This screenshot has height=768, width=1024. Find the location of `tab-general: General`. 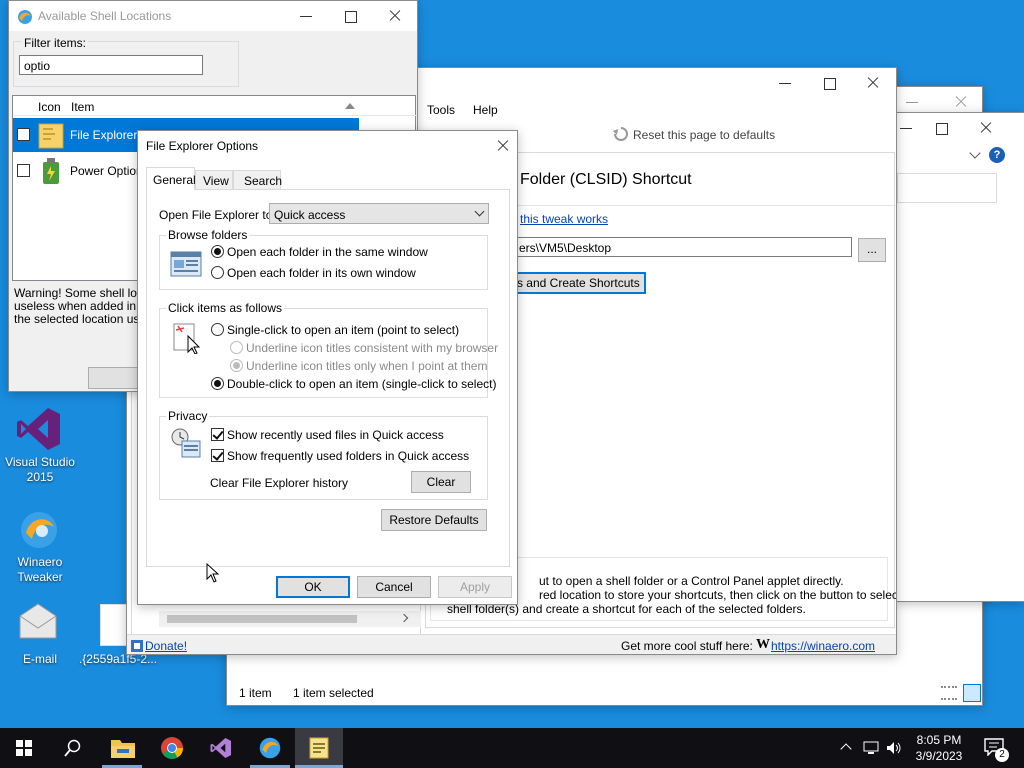

tab-general: General is located at coordinates (171, 178).